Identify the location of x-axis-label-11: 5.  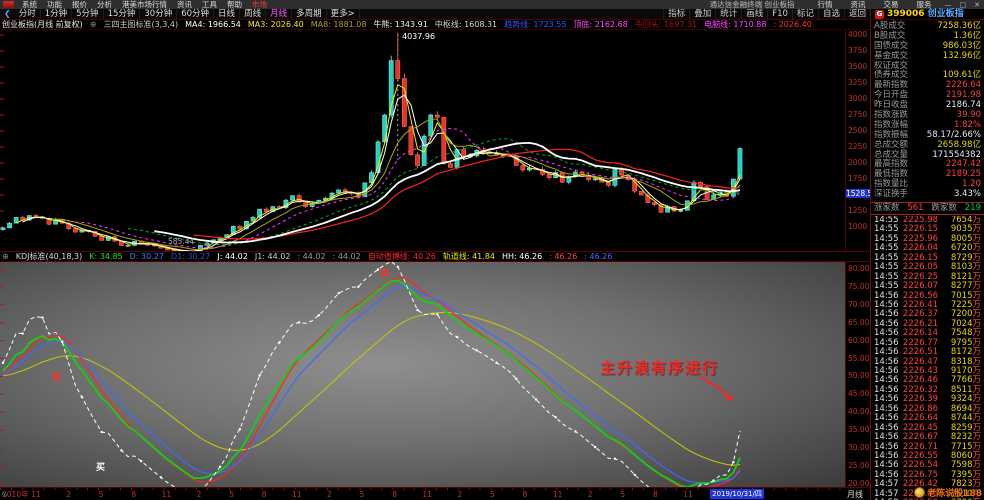
(362, 494).